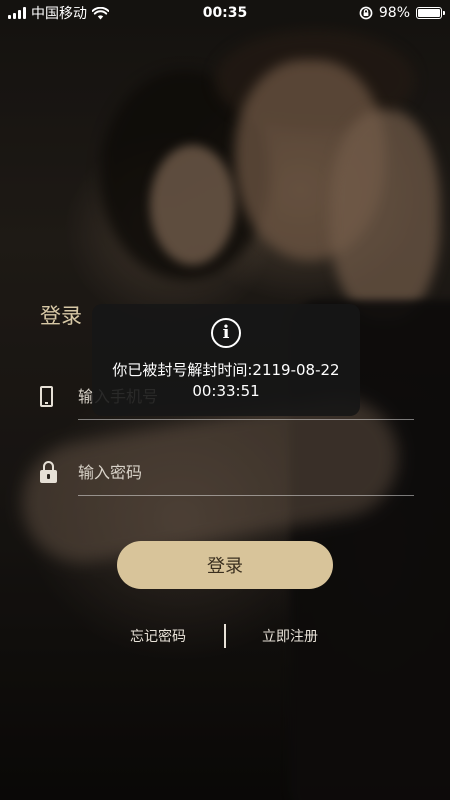 The height and width of the screenshot is (800, 450). I want to click on signal-icon, so click(17, 13).